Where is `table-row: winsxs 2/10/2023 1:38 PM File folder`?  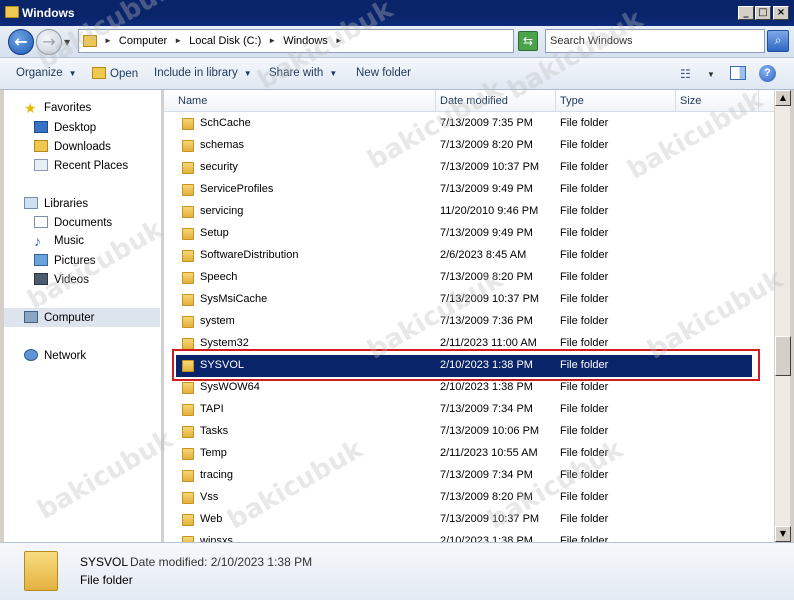
table-row: winsxs 2/10/2023 1:38 PM File folder is located at coordinates (464, 536).